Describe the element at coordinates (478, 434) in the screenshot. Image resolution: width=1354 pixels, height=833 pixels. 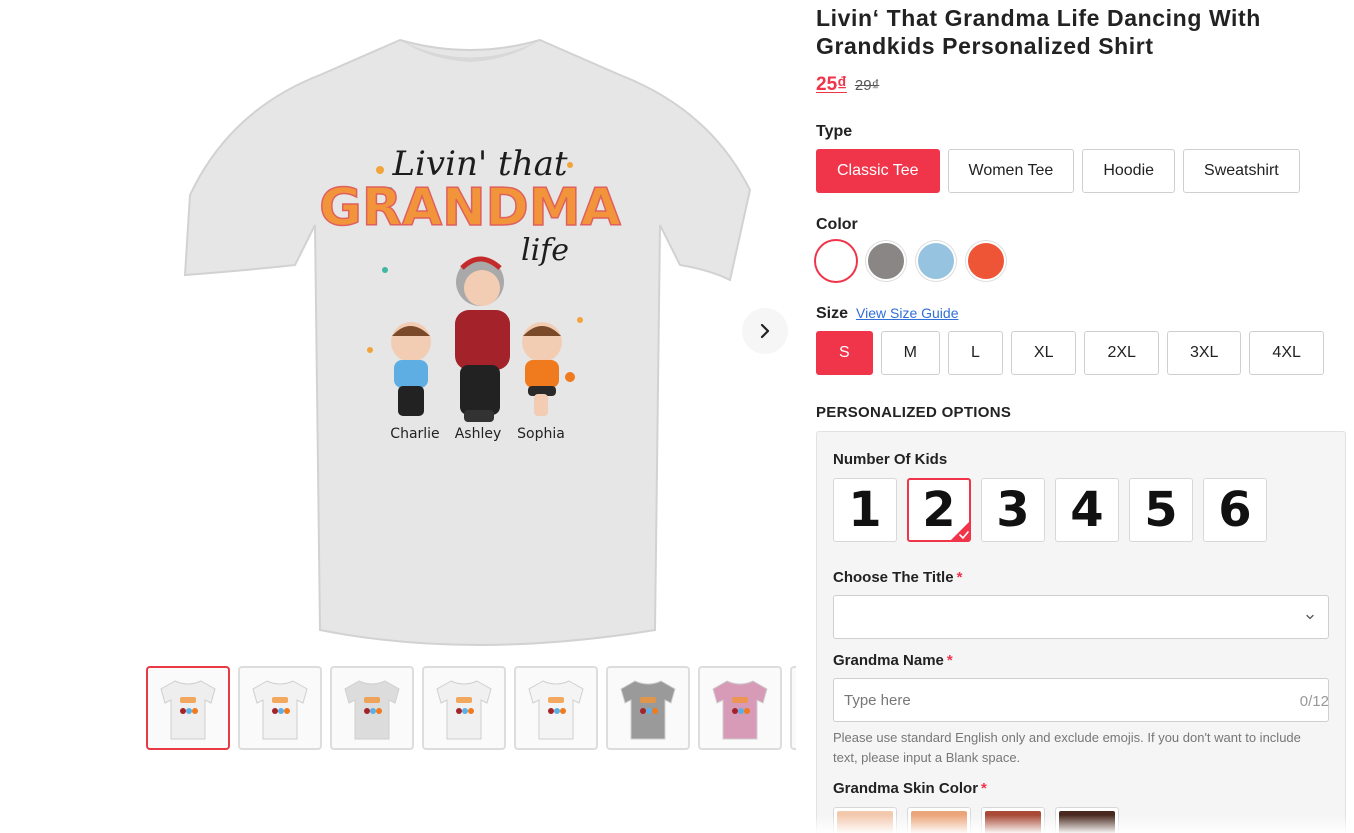
I see `artwork-name-2: Ashley` at that location.